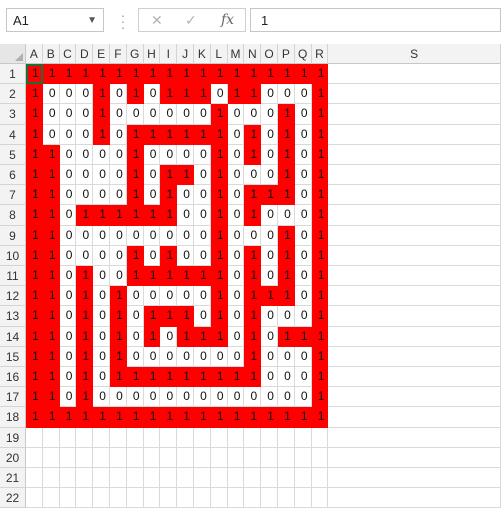  I want to click on cell-g14: 0, so click(135, 336).